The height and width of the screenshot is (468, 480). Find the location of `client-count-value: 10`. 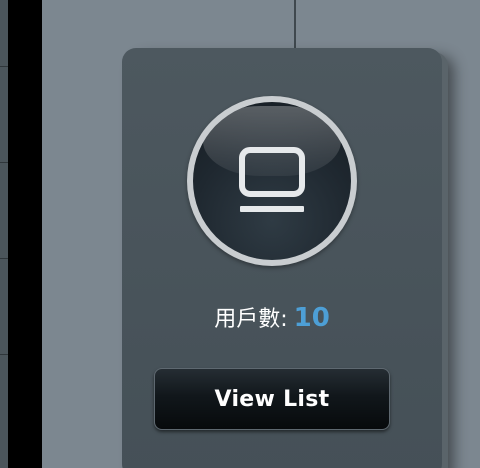

client-count-value: 10 is located at coordinates (311, 318).